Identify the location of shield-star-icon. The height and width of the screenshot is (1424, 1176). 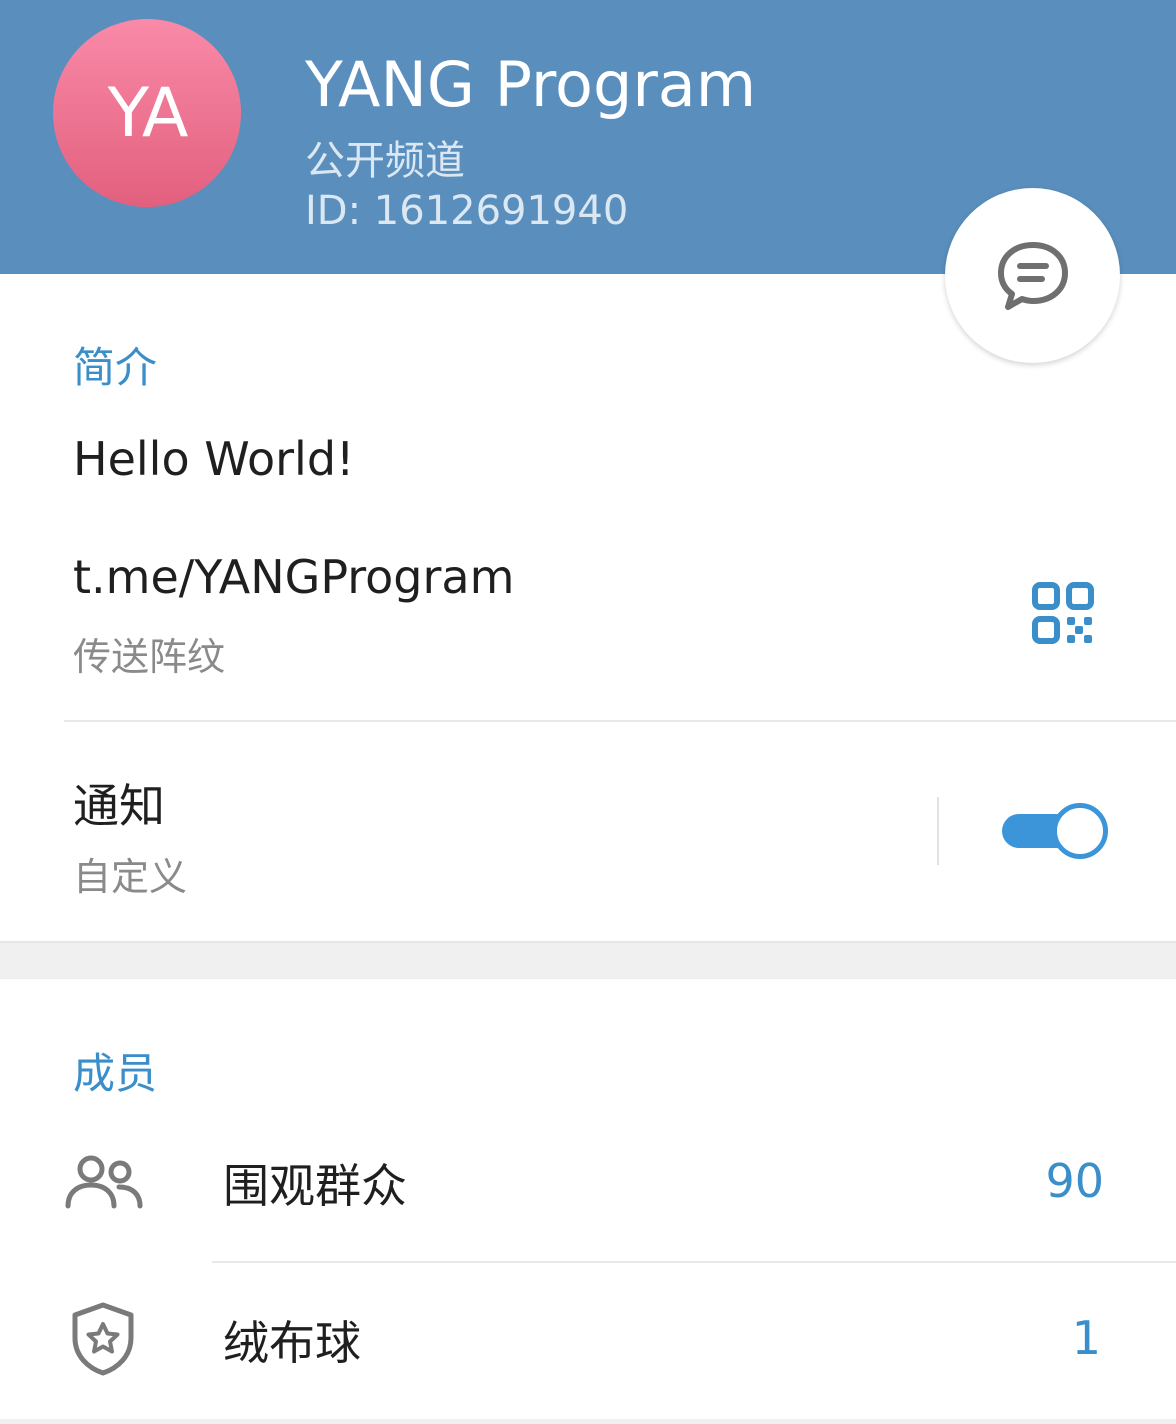
(103, 1339).